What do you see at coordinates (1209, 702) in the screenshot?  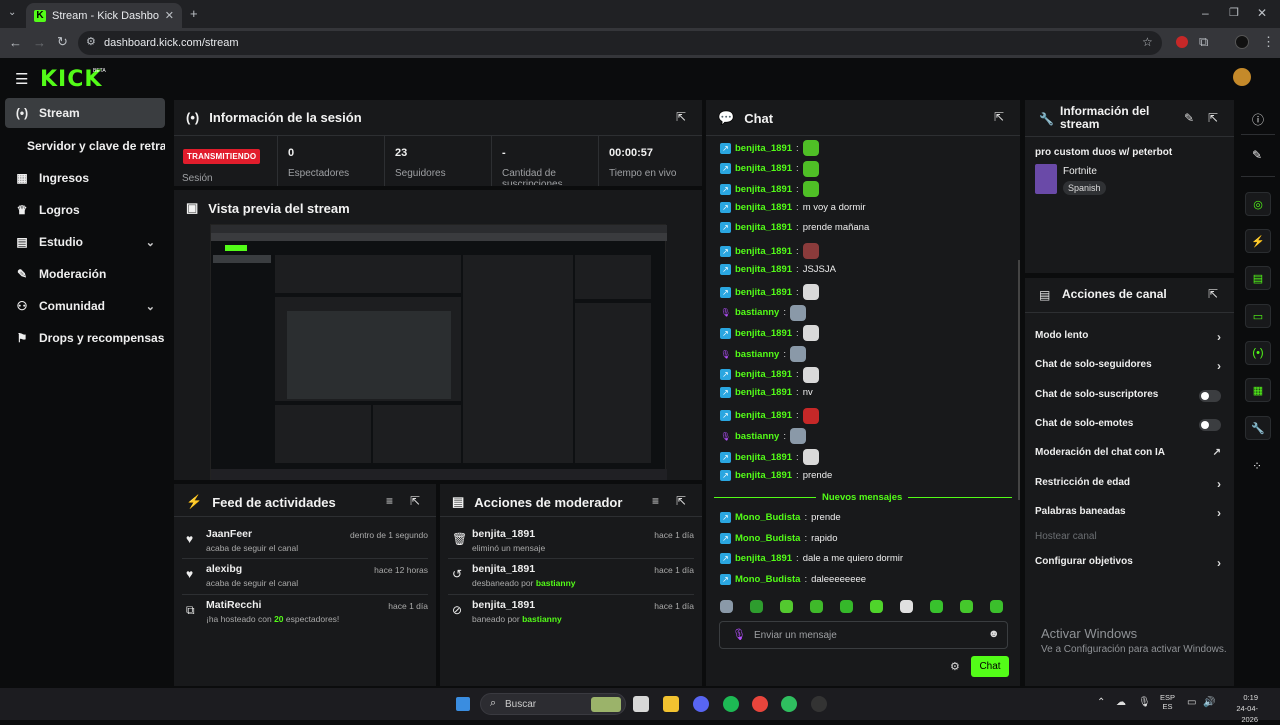 I see `volume-icon: 🔊` at bounding box center [1209, 702].